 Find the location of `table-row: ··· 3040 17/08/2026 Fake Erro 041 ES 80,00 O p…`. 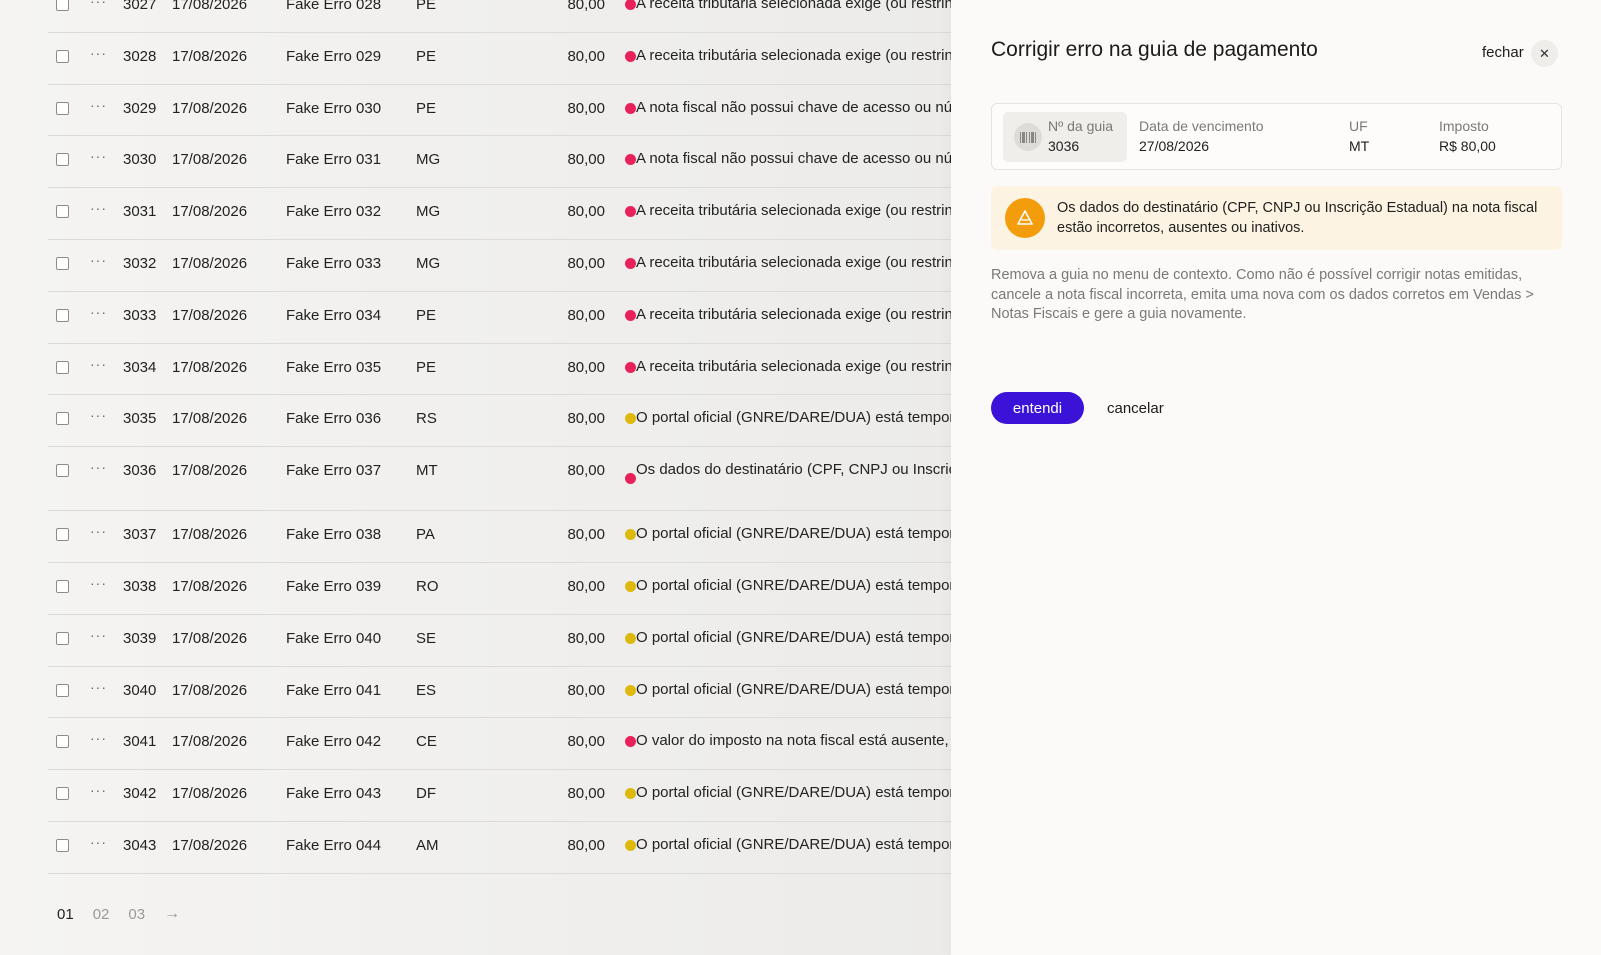

table-row: ··· 3040 17/08/2026 Fake Erro 041 ES 80,00 O p… is located at coordinates (499, 693).